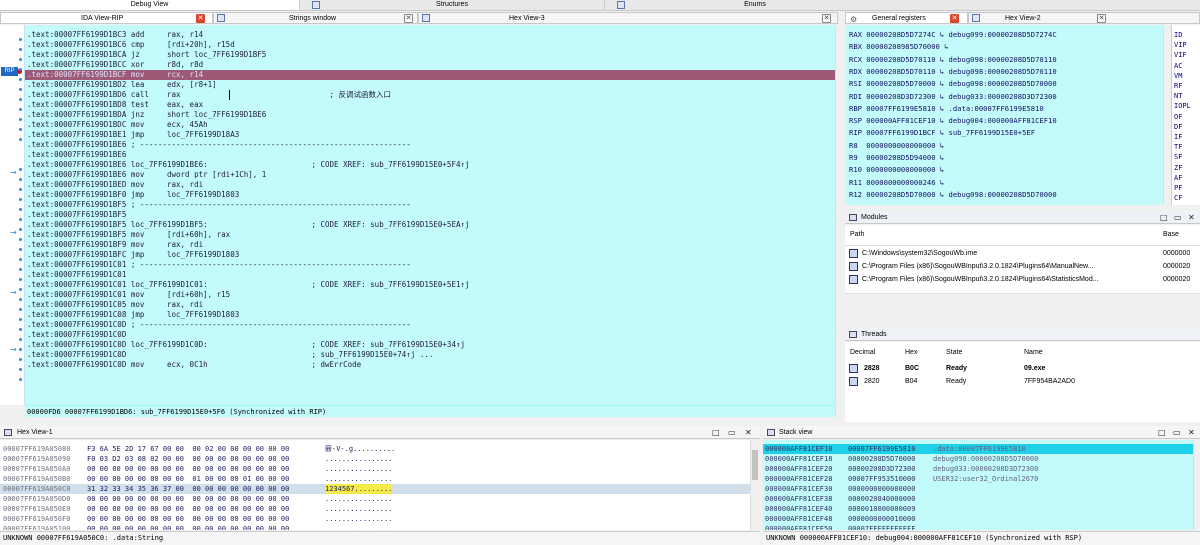  I want to click on flag-item: AC, so click(1178, 66).